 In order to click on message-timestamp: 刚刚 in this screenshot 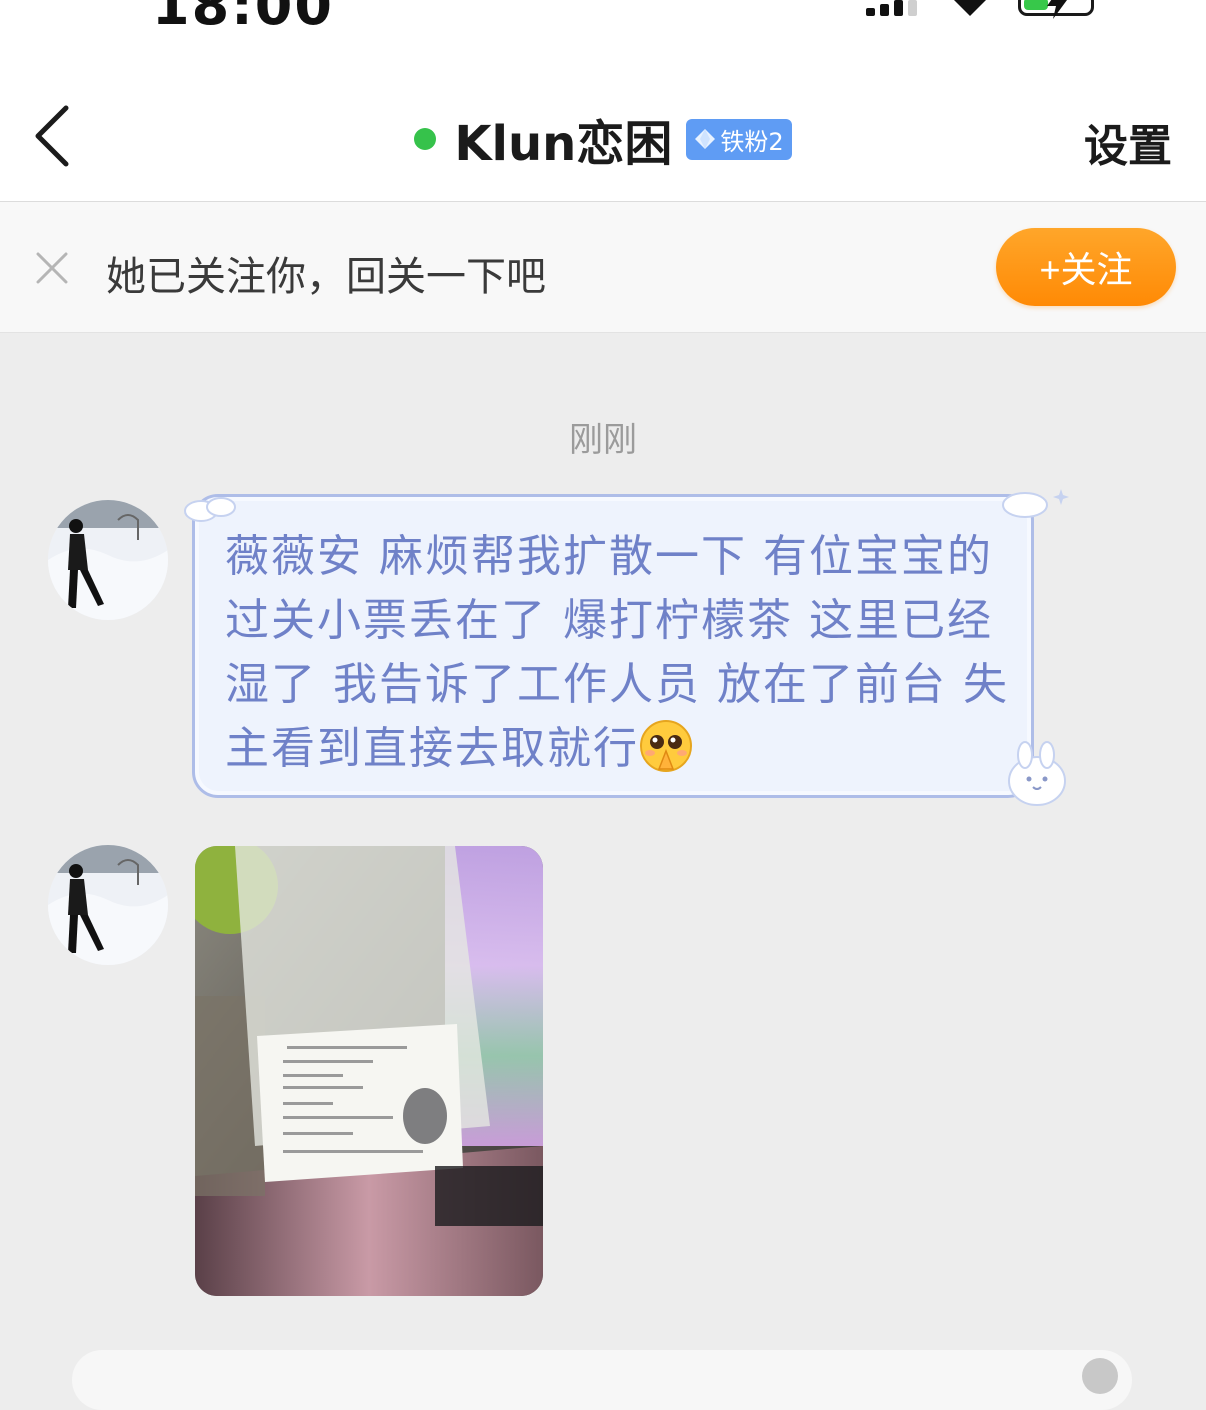, I will do `click(603, 440)`.